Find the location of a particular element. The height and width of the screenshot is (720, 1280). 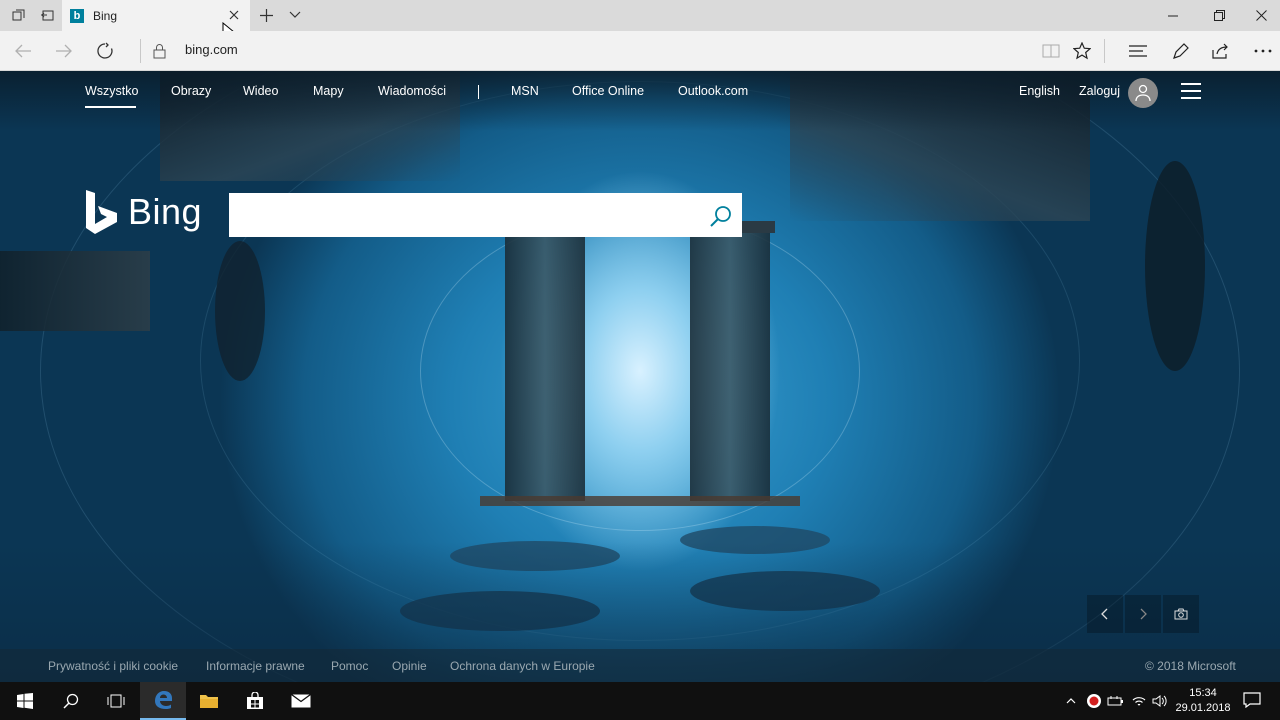

clock-time: 15:34 is located at coordinates (1203, 693).